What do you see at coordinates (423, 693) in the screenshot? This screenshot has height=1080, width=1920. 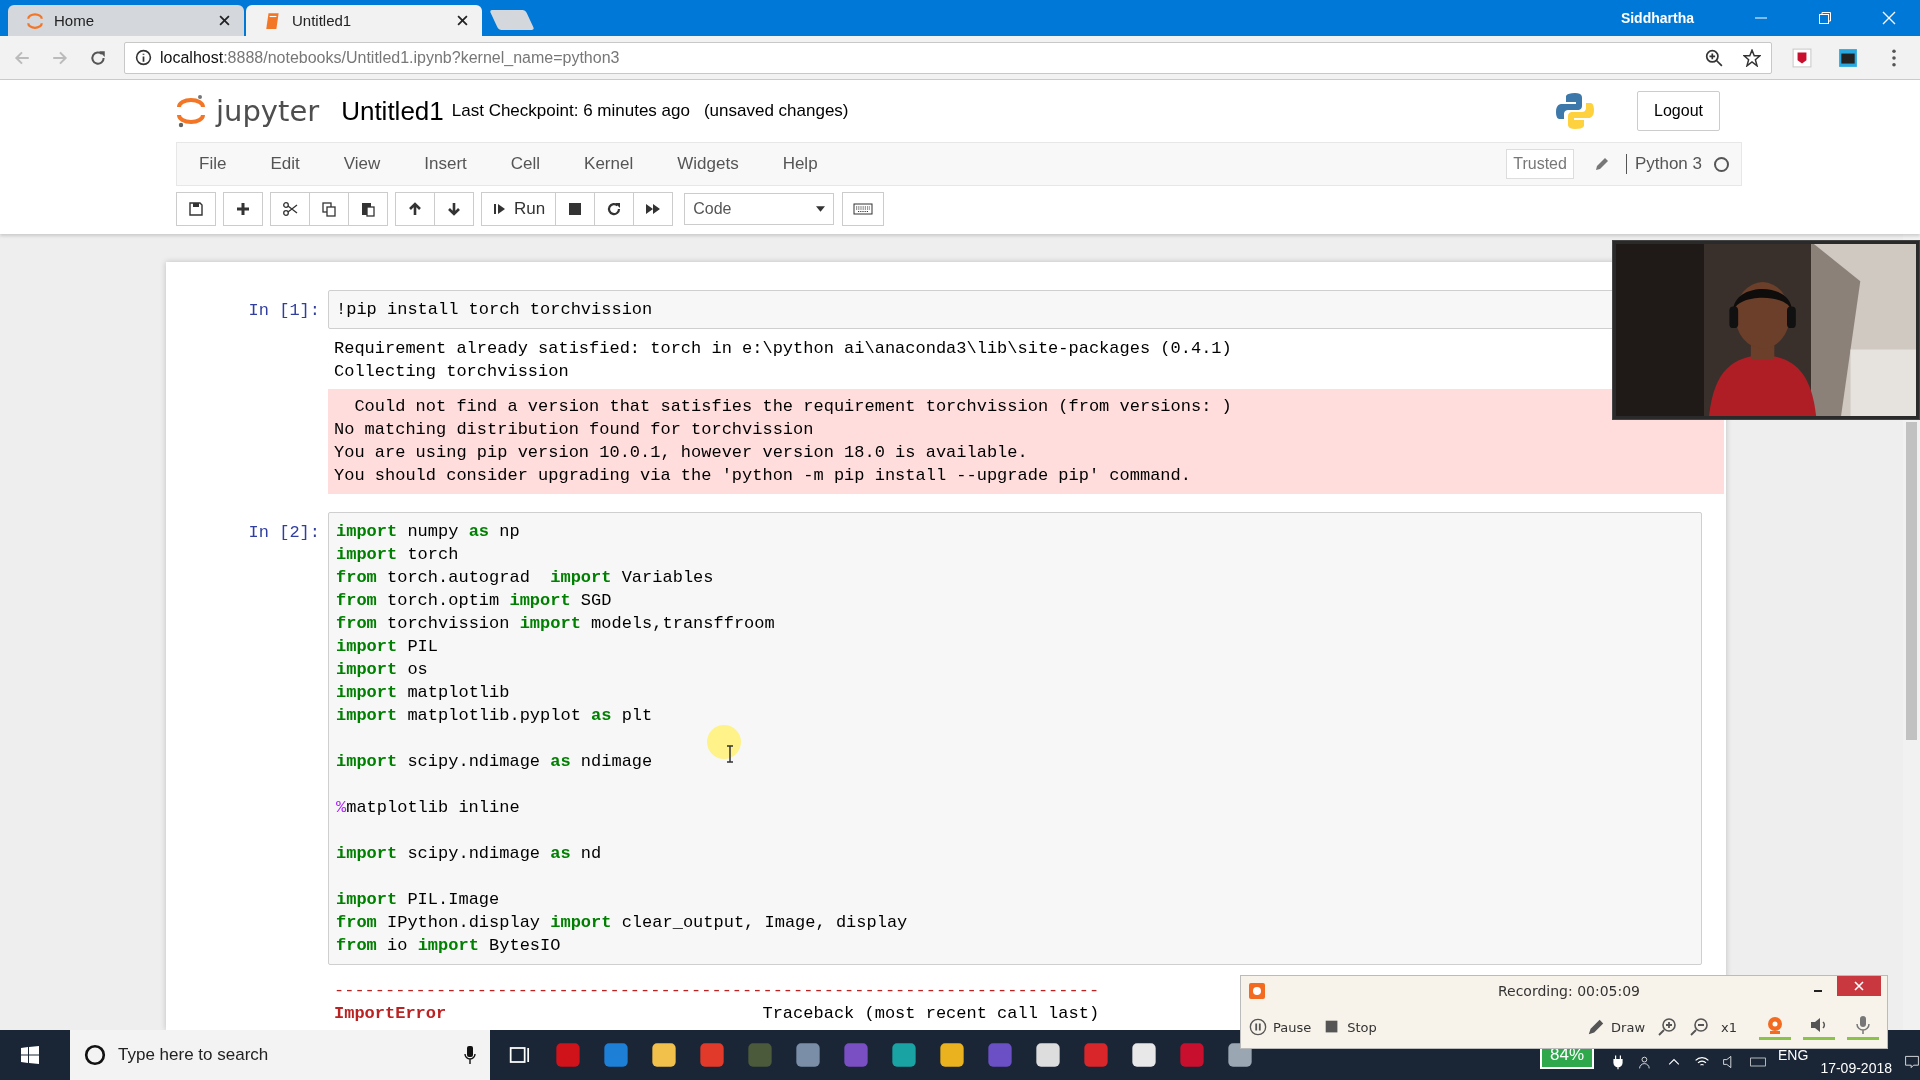 I see `code-line: import matplotlib` at bounding box center [423, 693].